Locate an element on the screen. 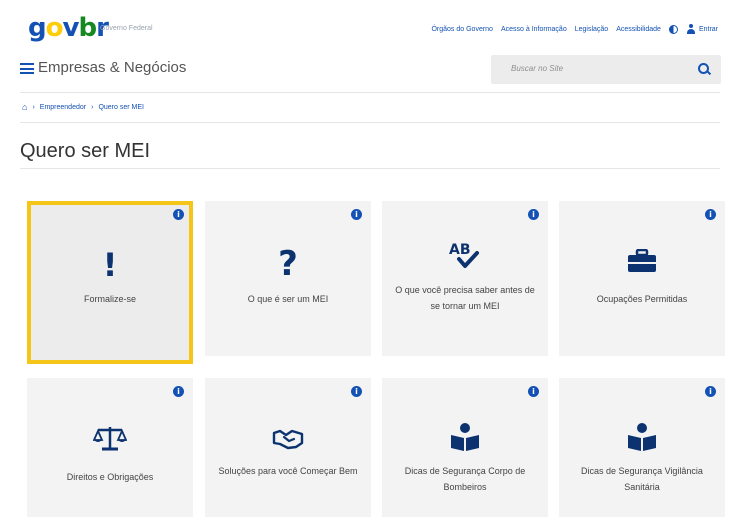 This screenshot has height=517, width=730. handshake-icon is located at coordinates (288, 441).